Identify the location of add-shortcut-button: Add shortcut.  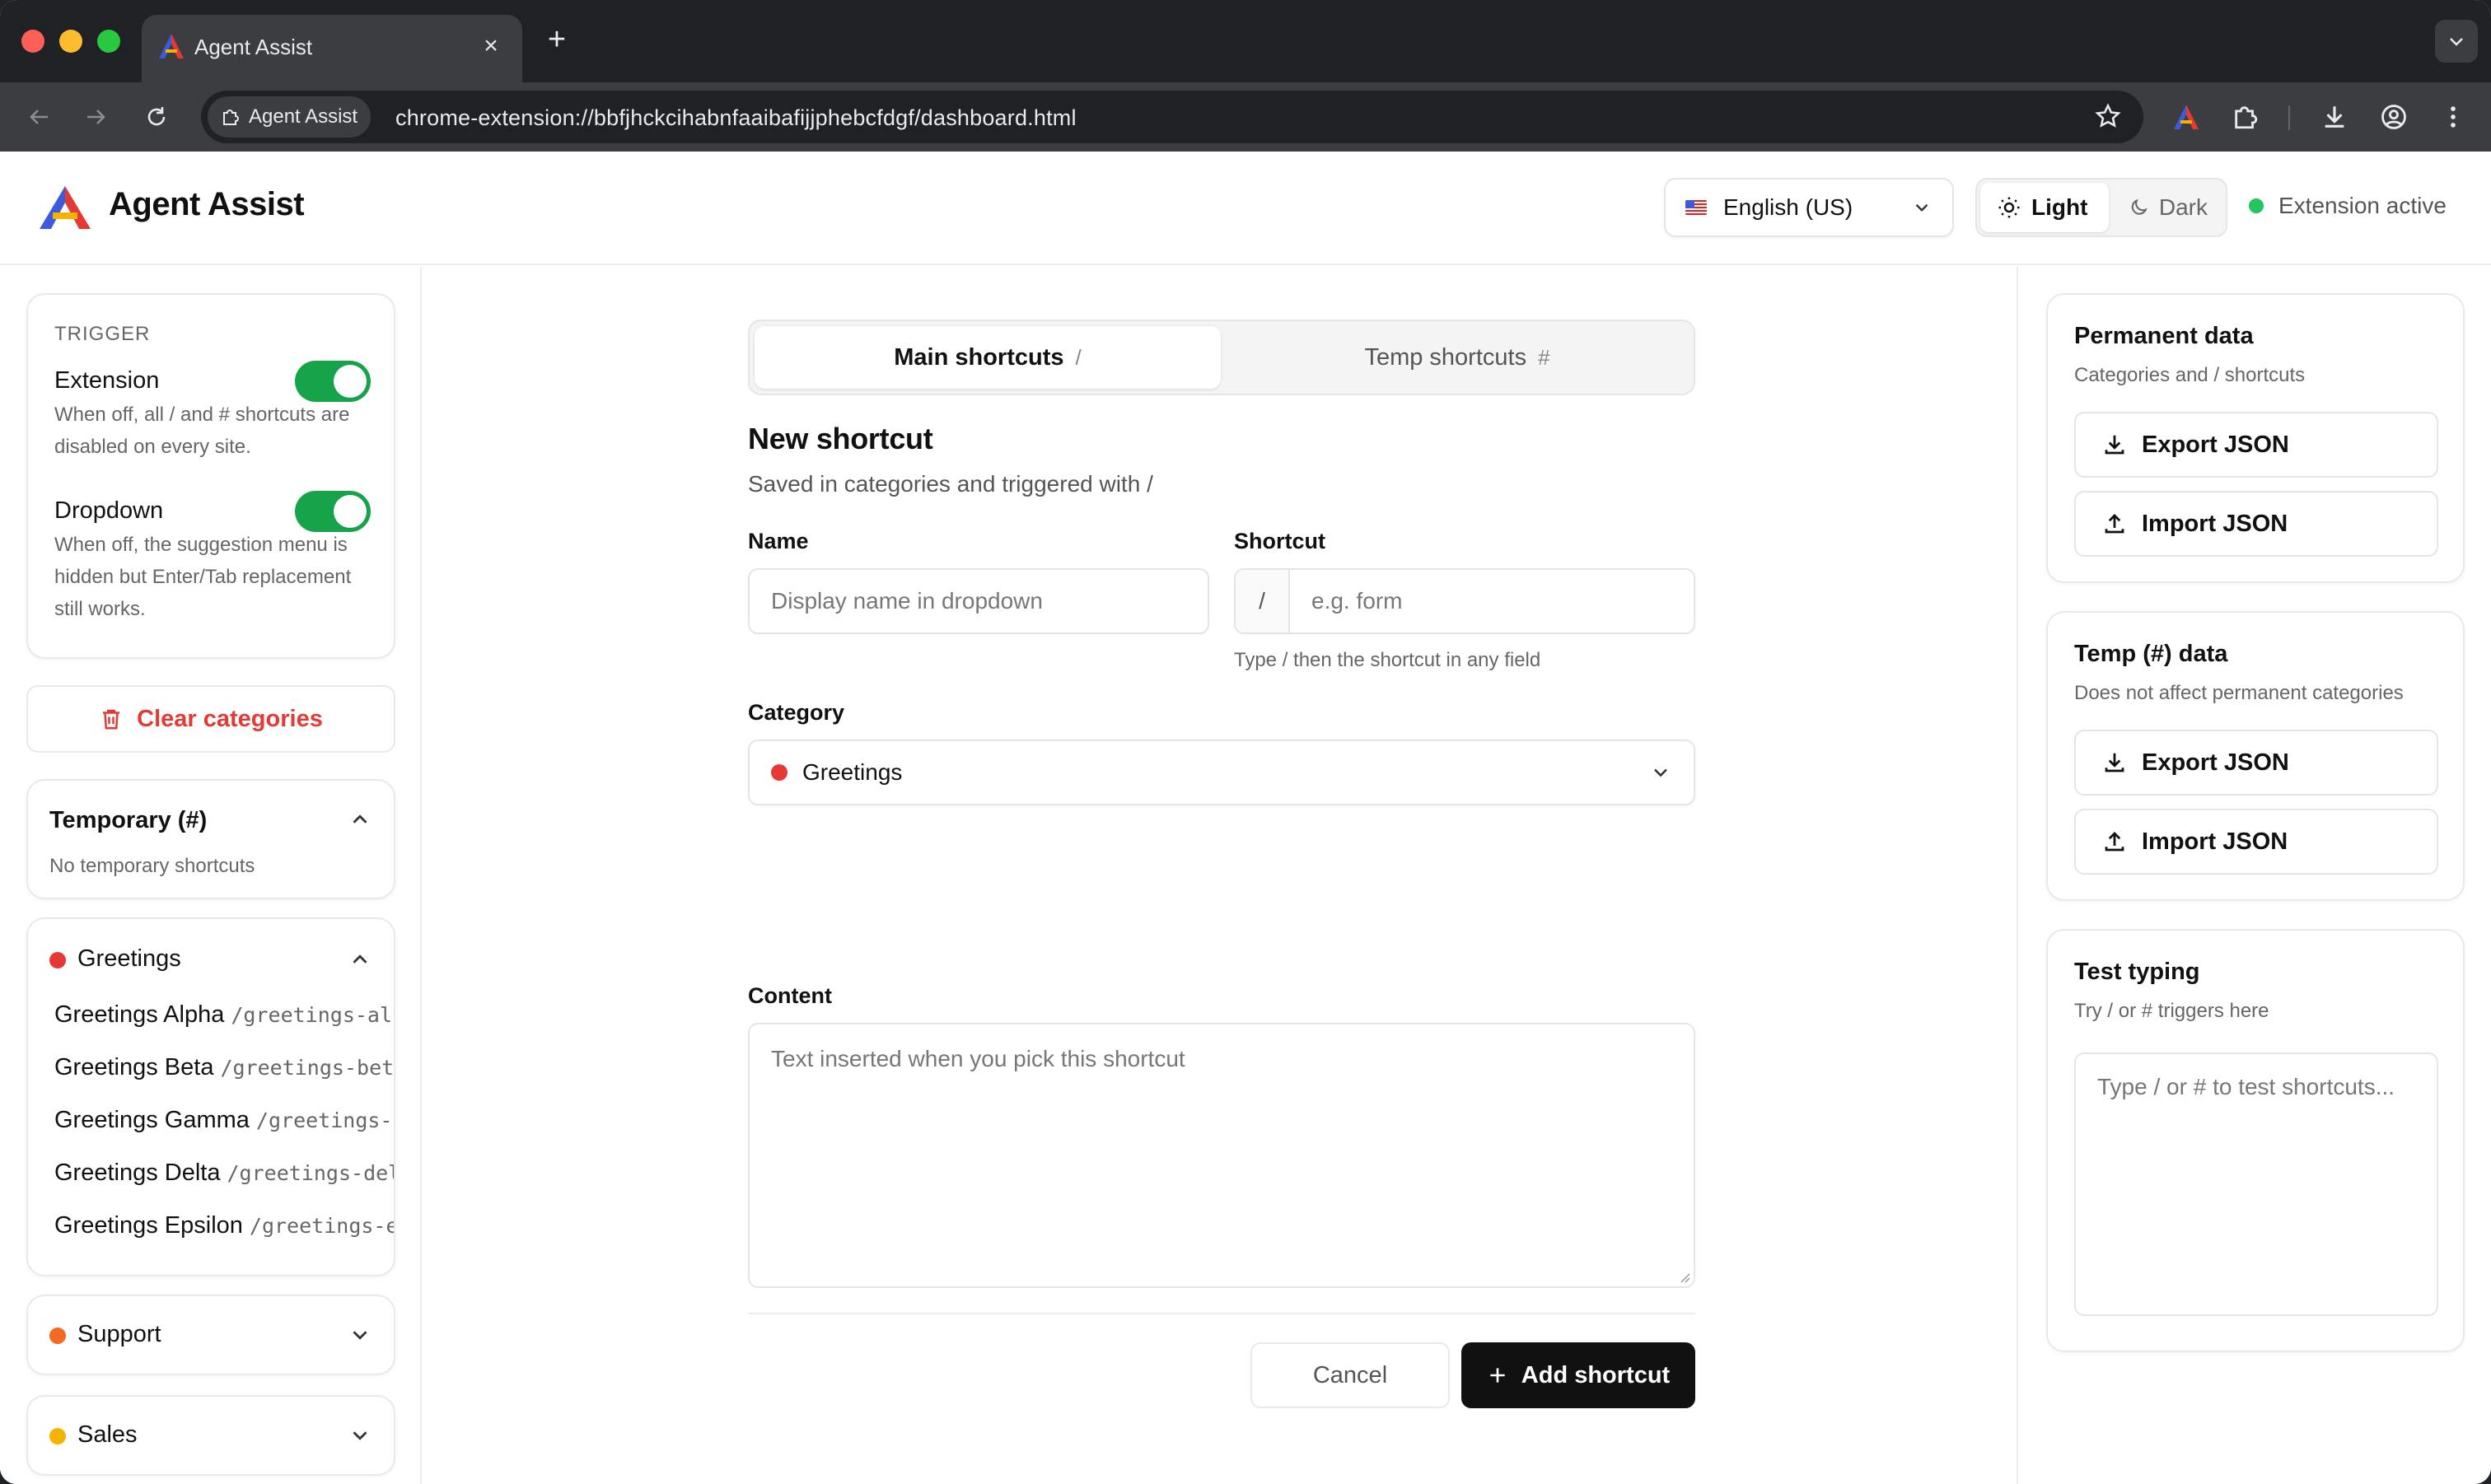
(1578, 1375).